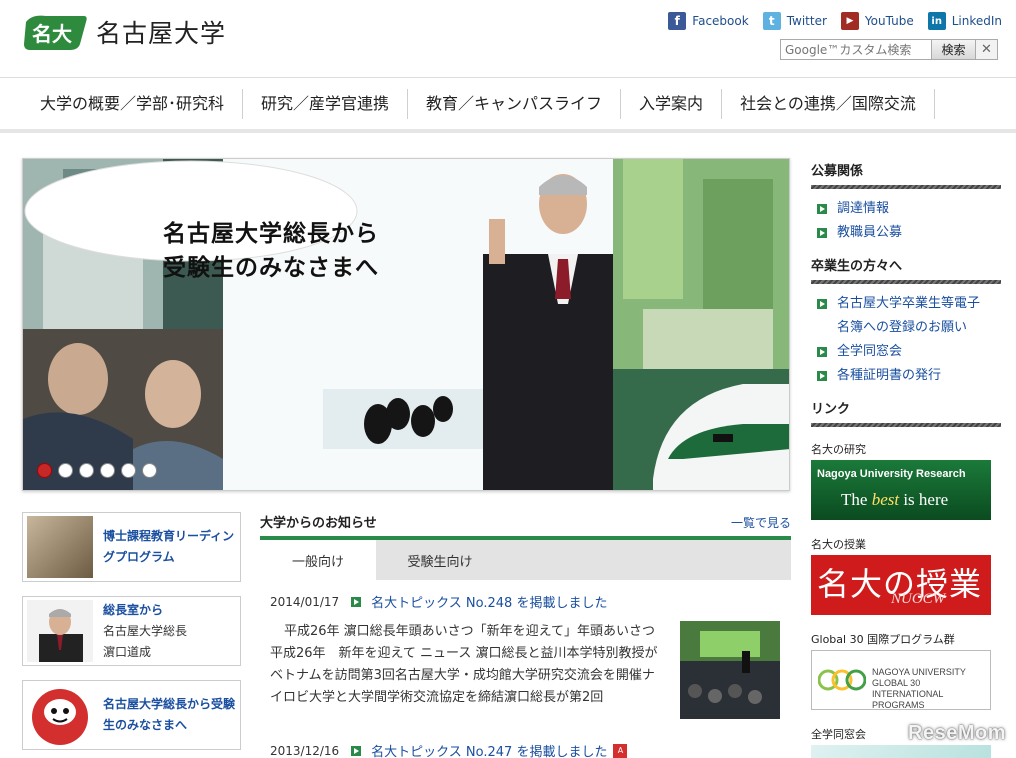 This screenshot has width=1016, height=758. What do you see at coordinates (525, 738) in the screenshot?
I see `news-item: 2013/12/16 名大トピックス No.247 を掲載しました A` at bounding box center [525, 738].